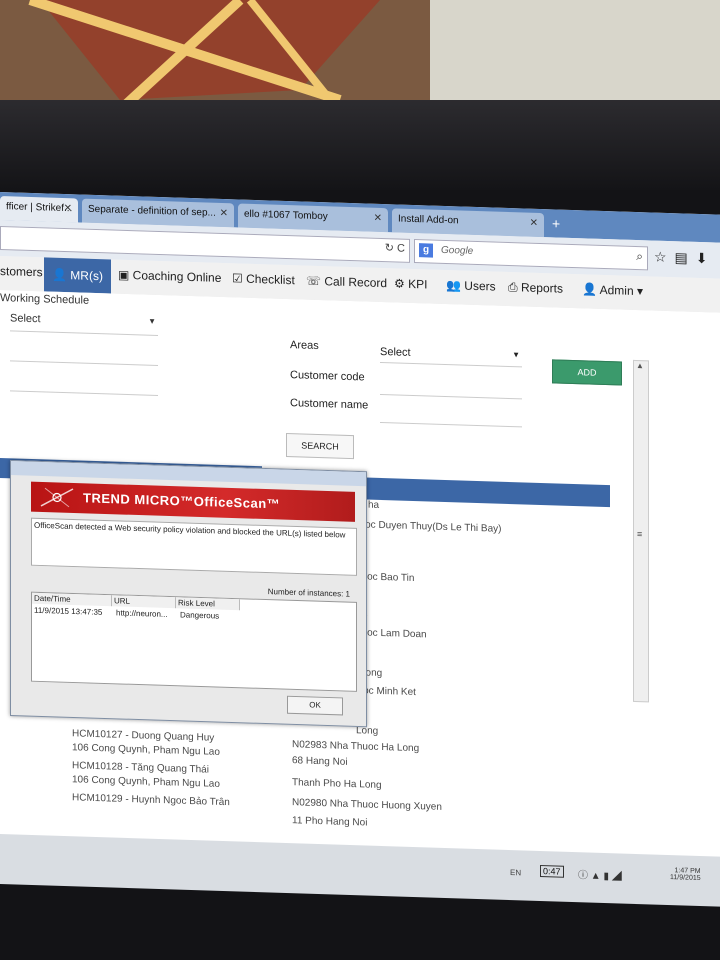 Image resolution: width=720 pixels, height=960 pixels. Describe the element at coordinates (140, 767) in the screenshot. I see `list-item: HCM10128 - Tăng Quang Thái` at that location.